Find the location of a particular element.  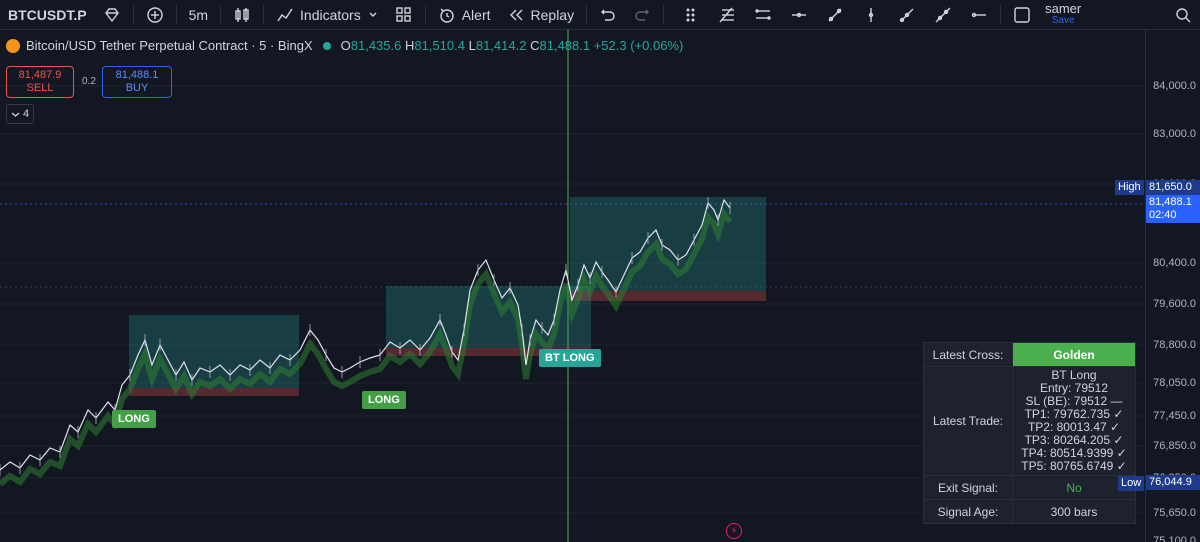

extended-line-tool is located at coordinates (943, 15).